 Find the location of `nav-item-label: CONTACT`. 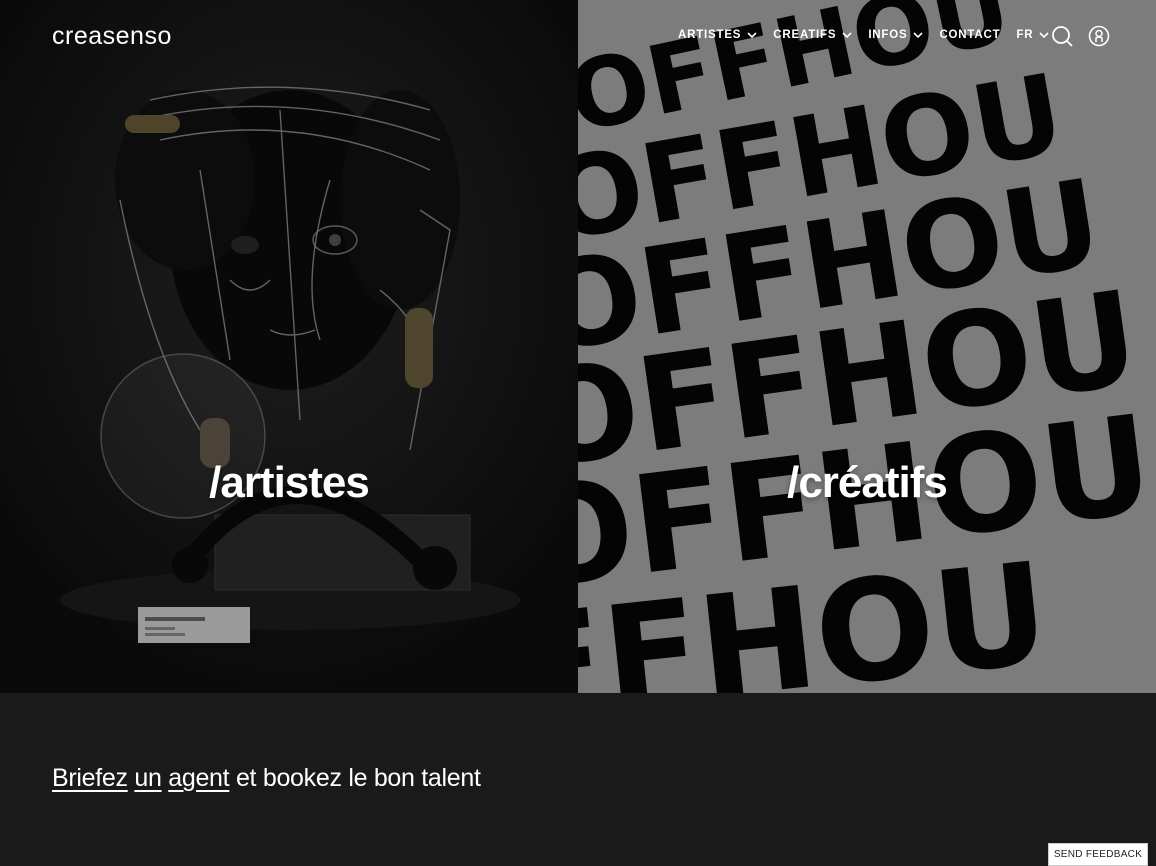

nav-item-label: CONTACT is located at coordinates (970, 35).